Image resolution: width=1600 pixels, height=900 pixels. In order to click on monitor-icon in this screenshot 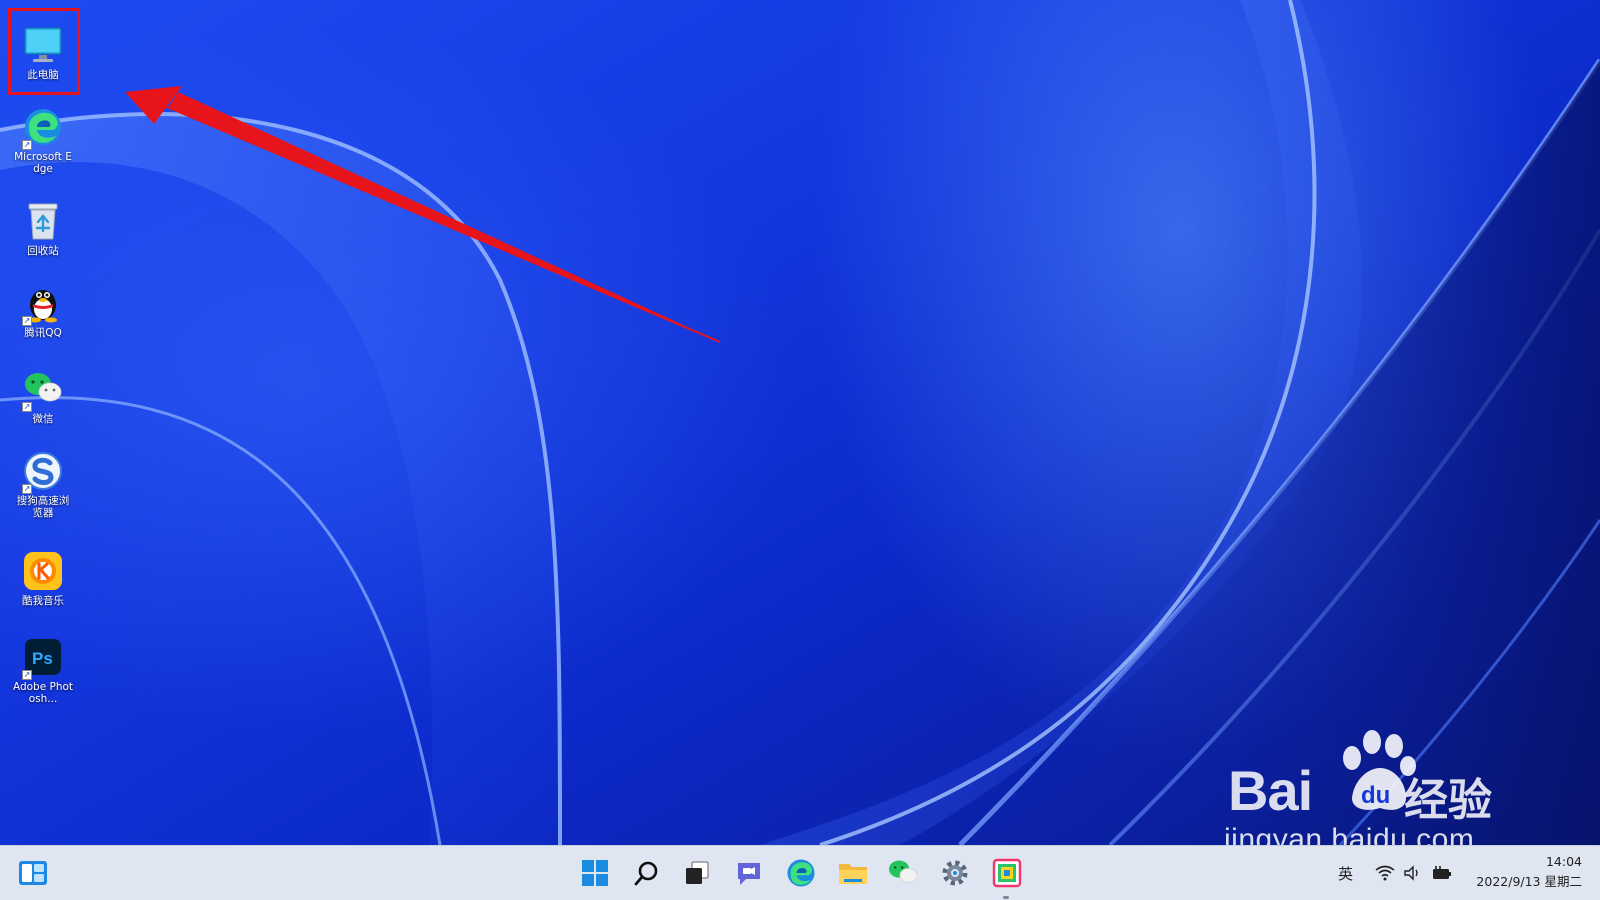, I will do `click(43, 45)`.